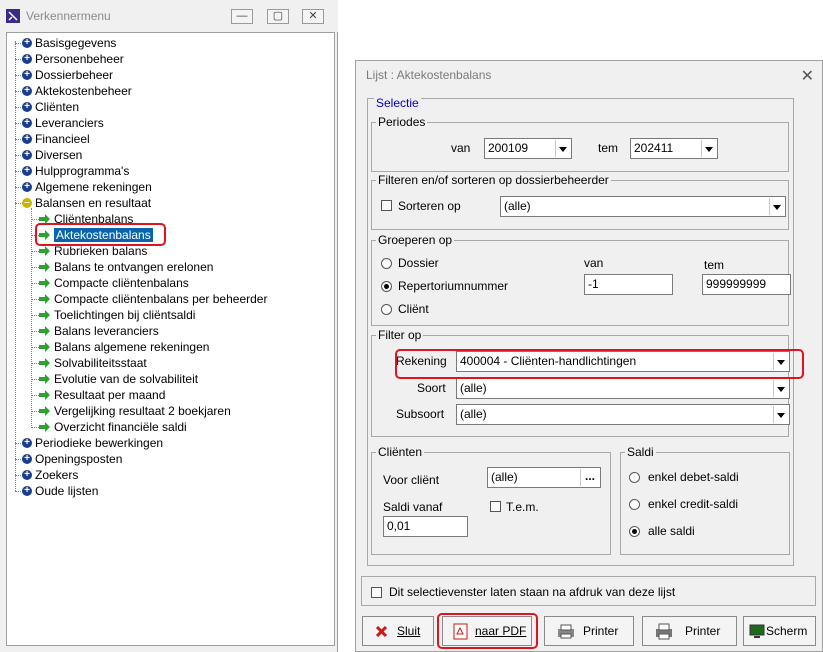 Image resolution: width=823 pixels, height=652 pixels. I want to click on tree-item: + Leveranciers, so click(63, 123).